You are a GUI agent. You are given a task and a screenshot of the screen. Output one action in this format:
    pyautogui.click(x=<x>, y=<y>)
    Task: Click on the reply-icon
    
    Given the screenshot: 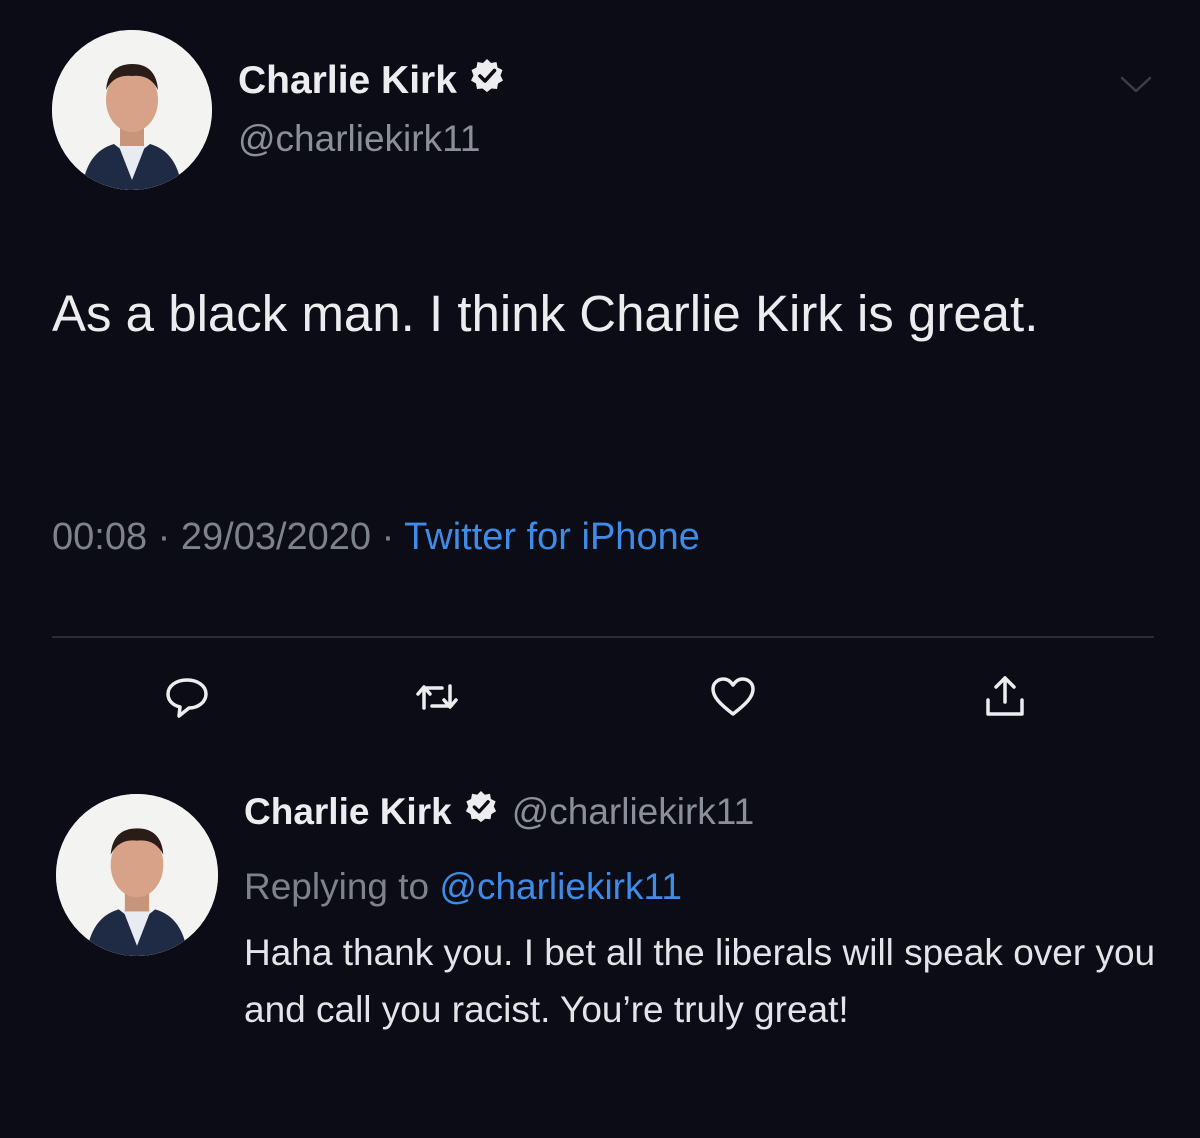 What is the action you would take?
    pyautogui.click(x=187, y=697)
    